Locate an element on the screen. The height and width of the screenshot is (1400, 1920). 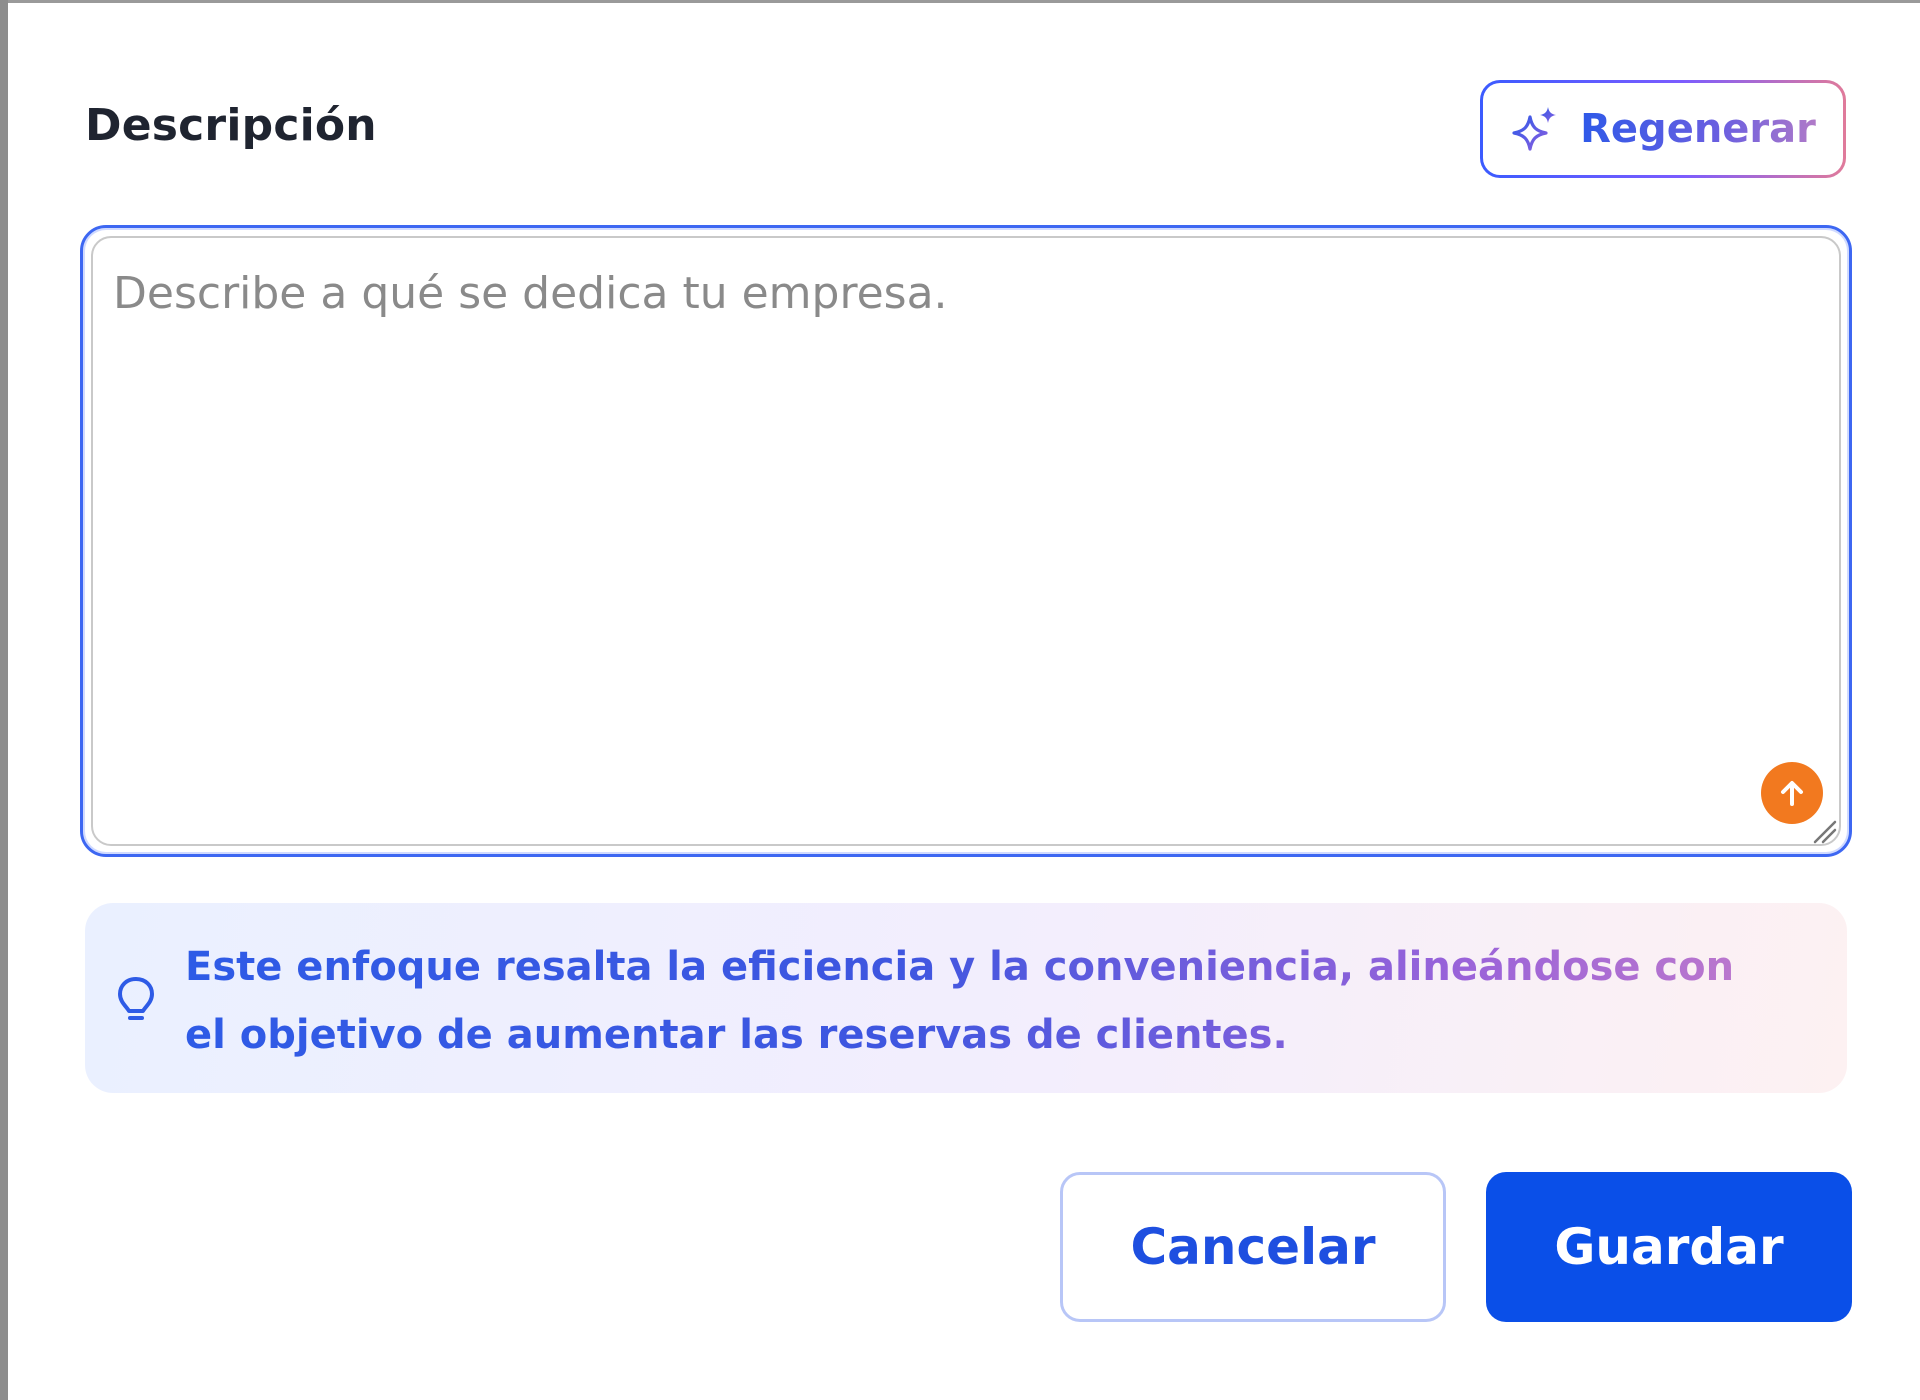
window-top-edge is located at coordinates (960, 1).